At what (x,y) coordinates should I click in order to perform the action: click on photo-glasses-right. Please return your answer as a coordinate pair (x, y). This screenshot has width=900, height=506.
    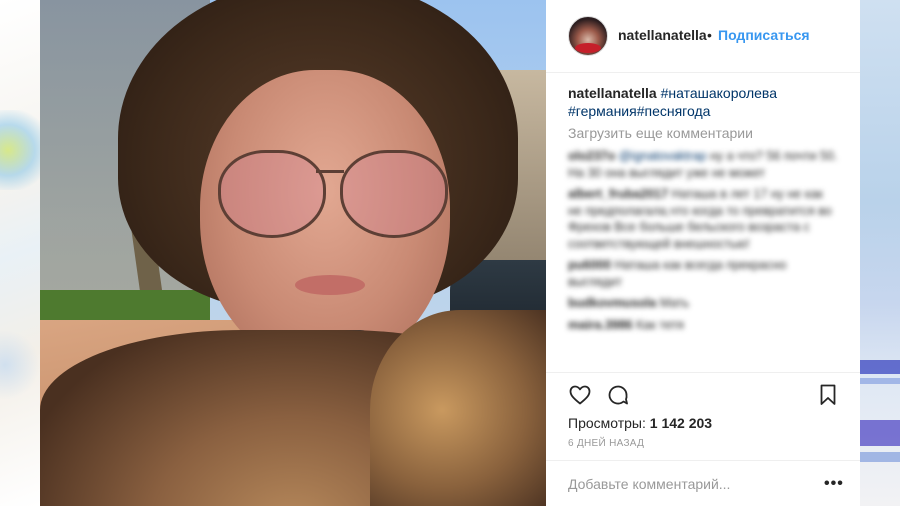
    Looking at the image, I should click on (394, 194).